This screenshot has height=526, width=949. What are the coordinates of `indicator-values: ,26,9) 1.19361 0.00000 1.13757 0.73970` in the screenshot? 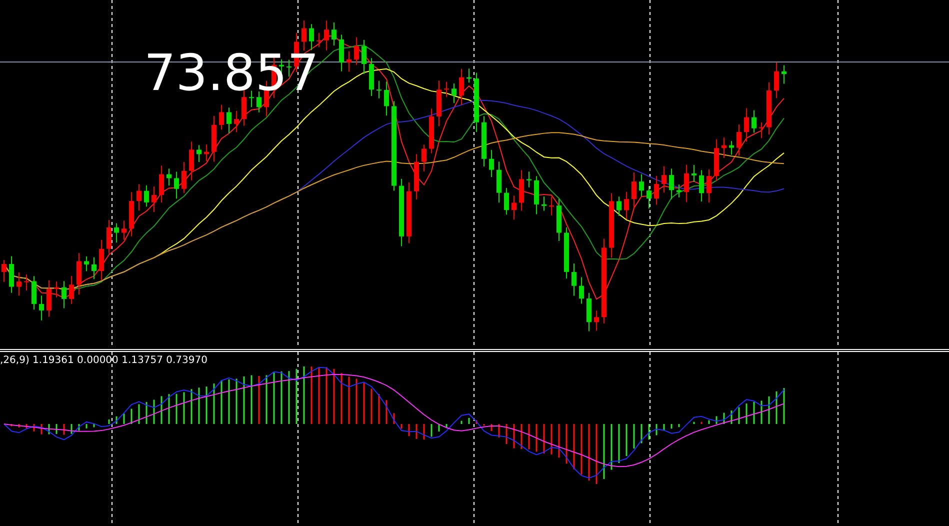 It's located at (104, 360).